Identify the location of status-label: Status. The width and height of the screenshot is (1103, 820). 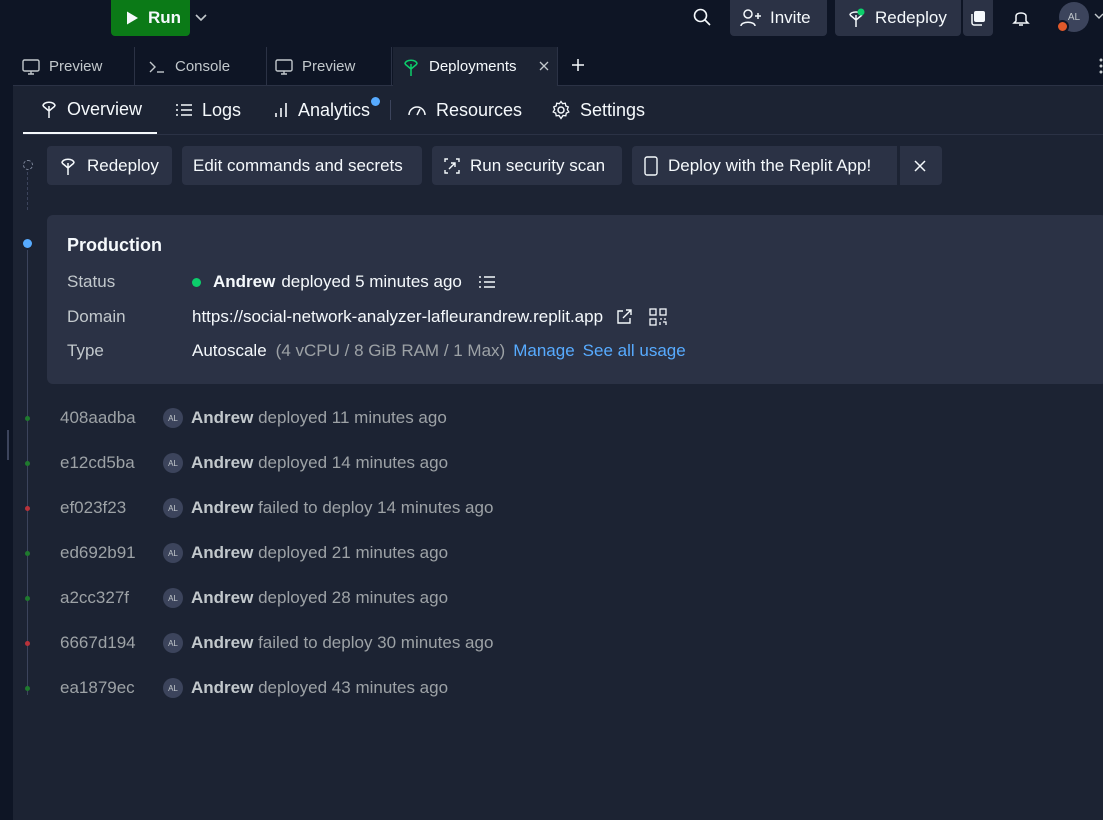
(91, 281).